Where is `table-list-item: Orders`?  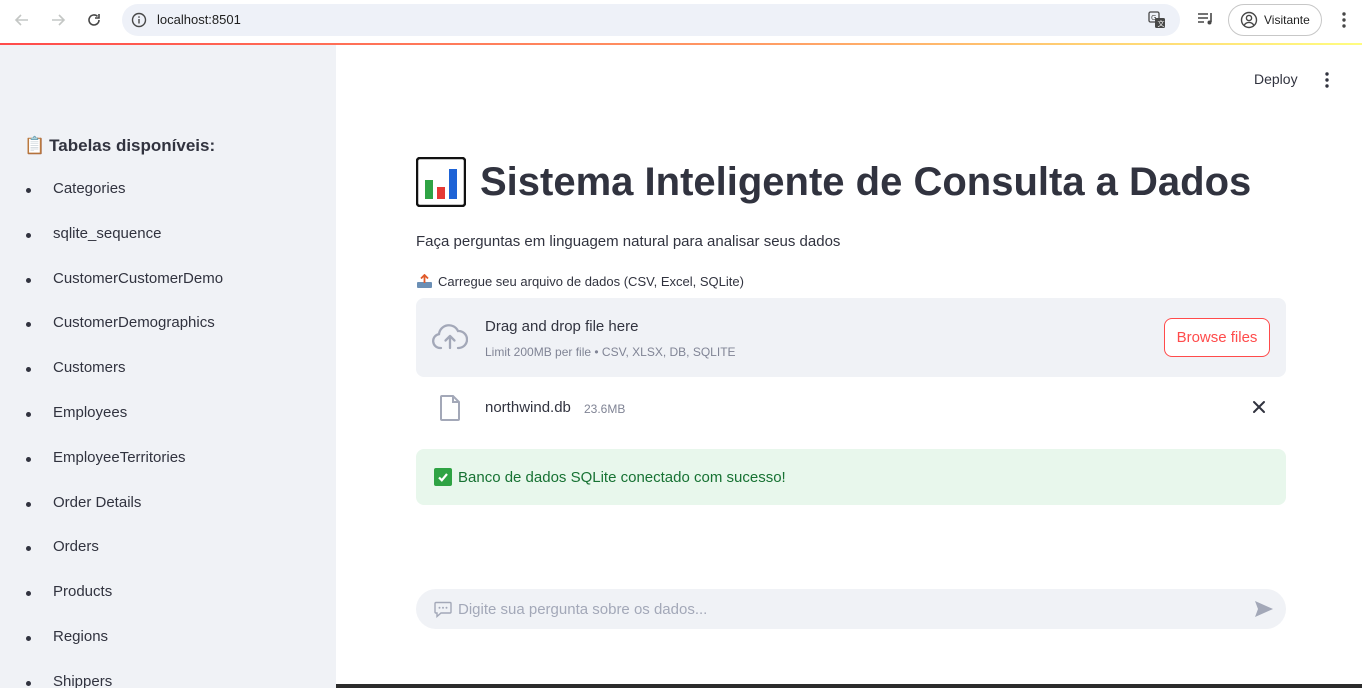
table-list-item: Orders is located at coordinates (123, 557).